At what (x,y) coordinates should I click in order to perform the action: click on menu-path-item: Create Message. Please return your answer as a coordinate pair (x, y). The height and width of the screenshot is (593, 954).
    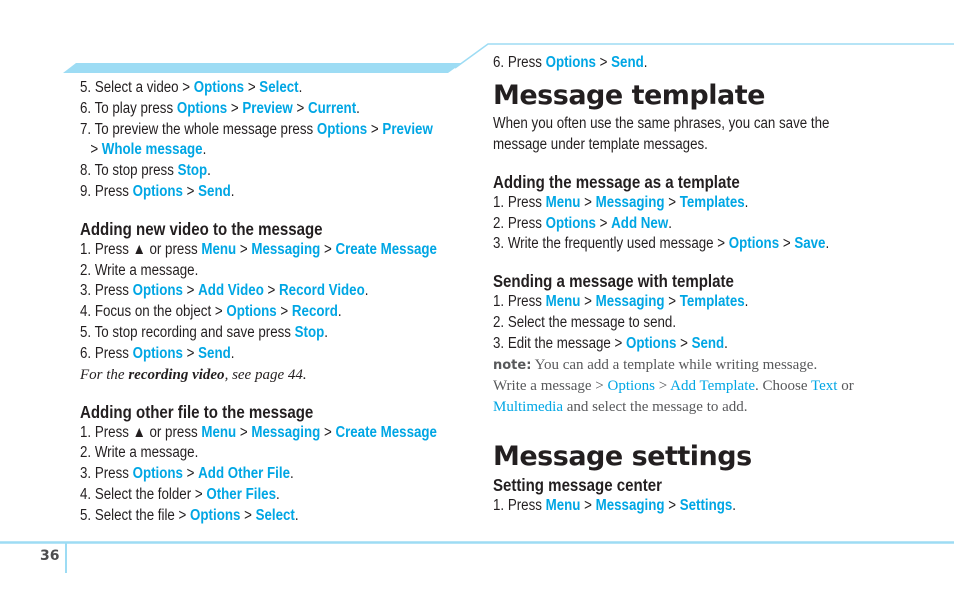
    Looking at the image, I should click on (386, 249).